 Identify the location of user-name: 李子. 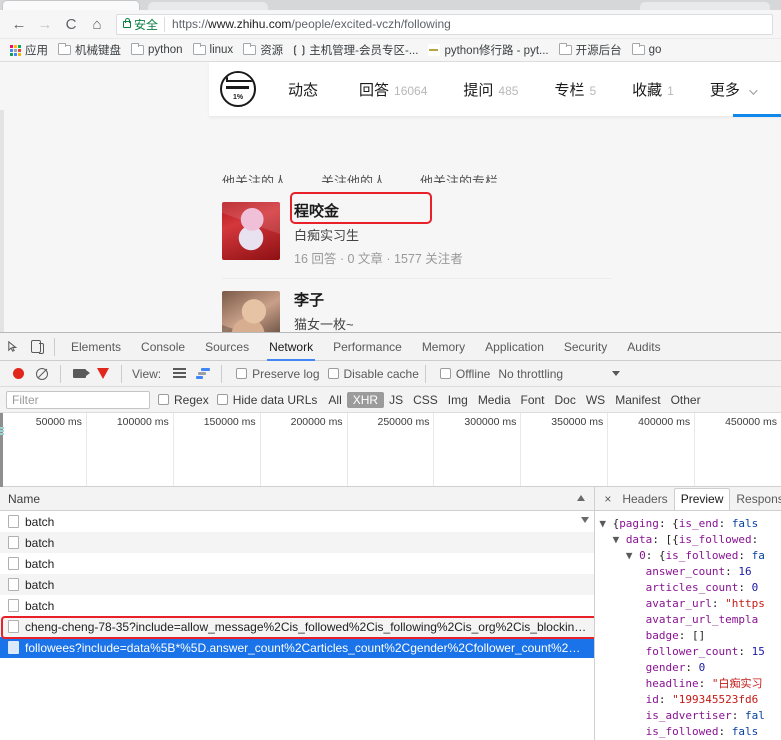
(374, 301).